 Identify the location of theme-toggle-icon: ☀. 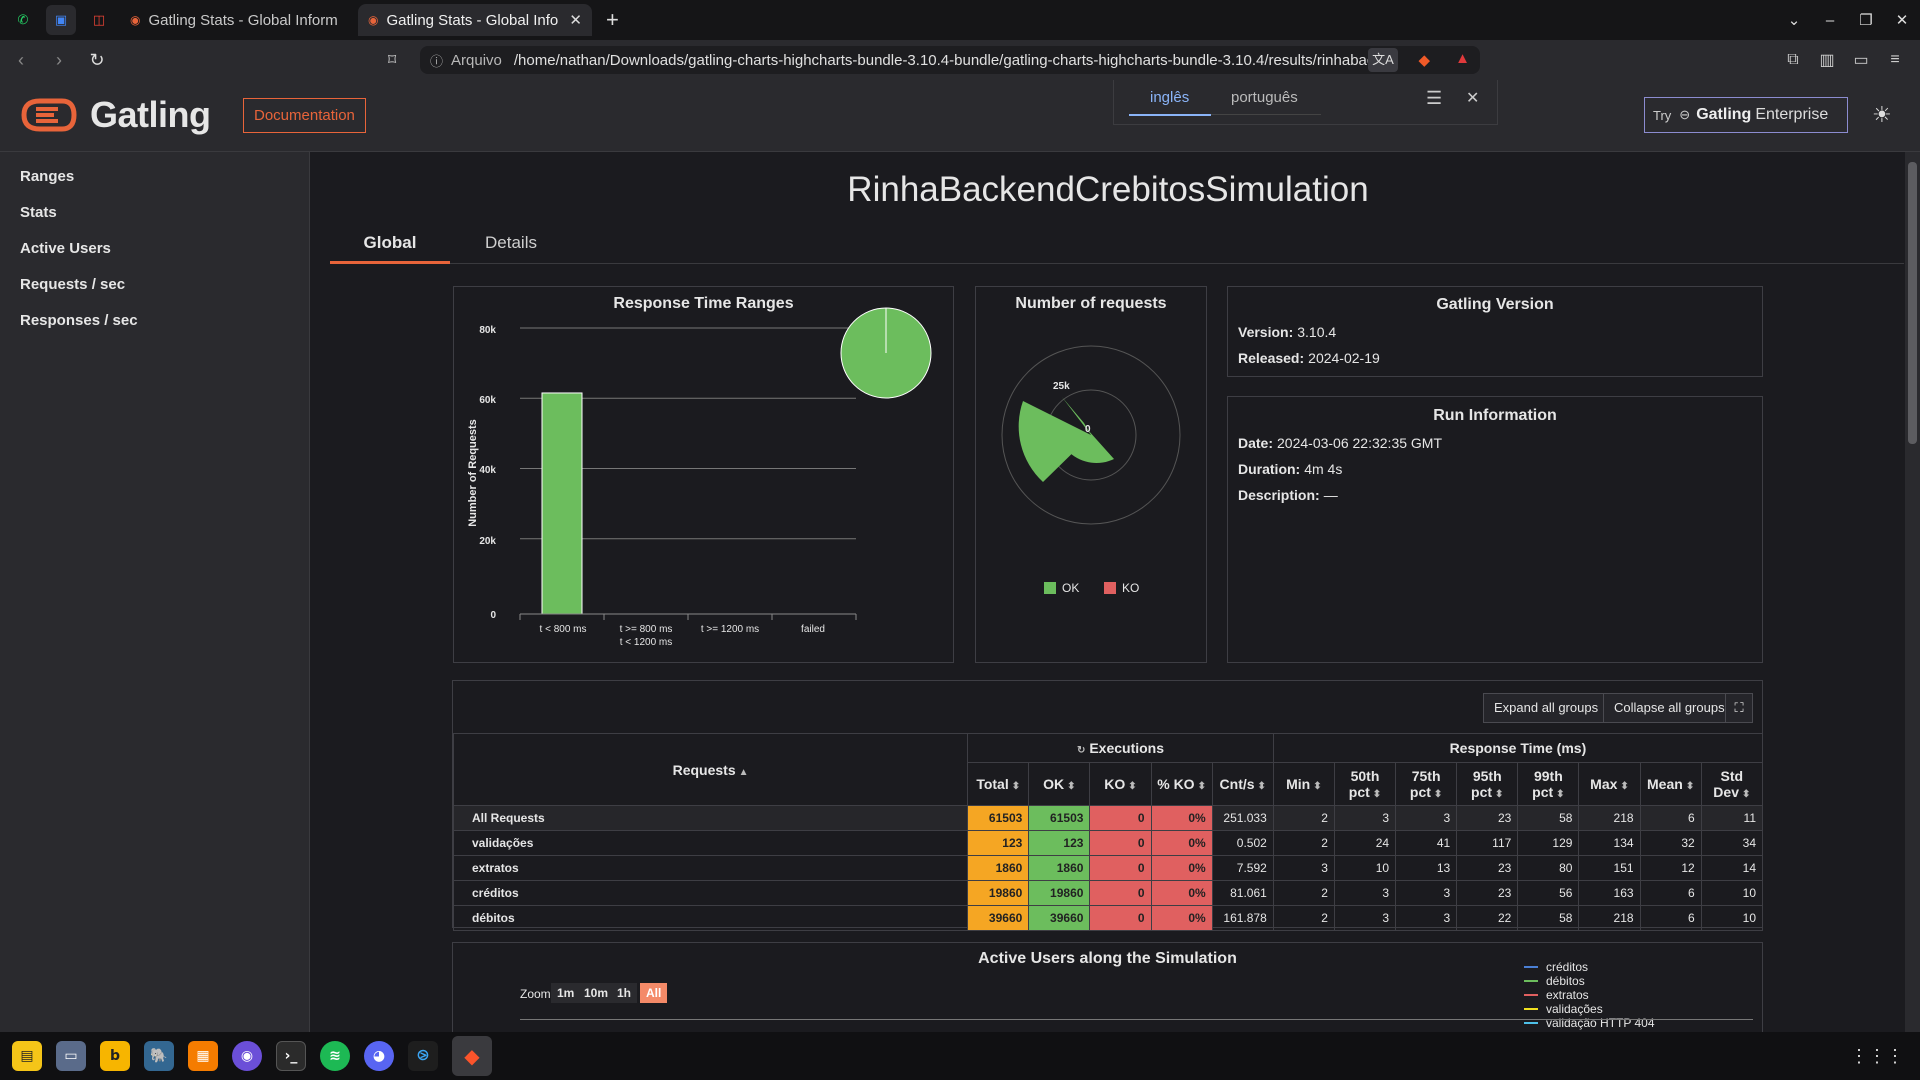
(1882, 115).